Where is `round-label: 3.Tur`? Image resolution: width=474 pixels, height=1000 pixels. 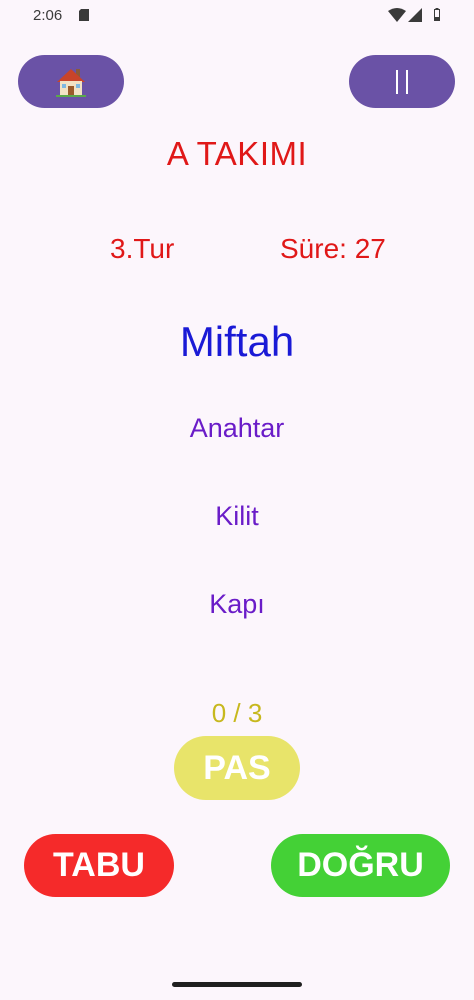 round-label: 3.Tur is located at coordinates (142, 248).